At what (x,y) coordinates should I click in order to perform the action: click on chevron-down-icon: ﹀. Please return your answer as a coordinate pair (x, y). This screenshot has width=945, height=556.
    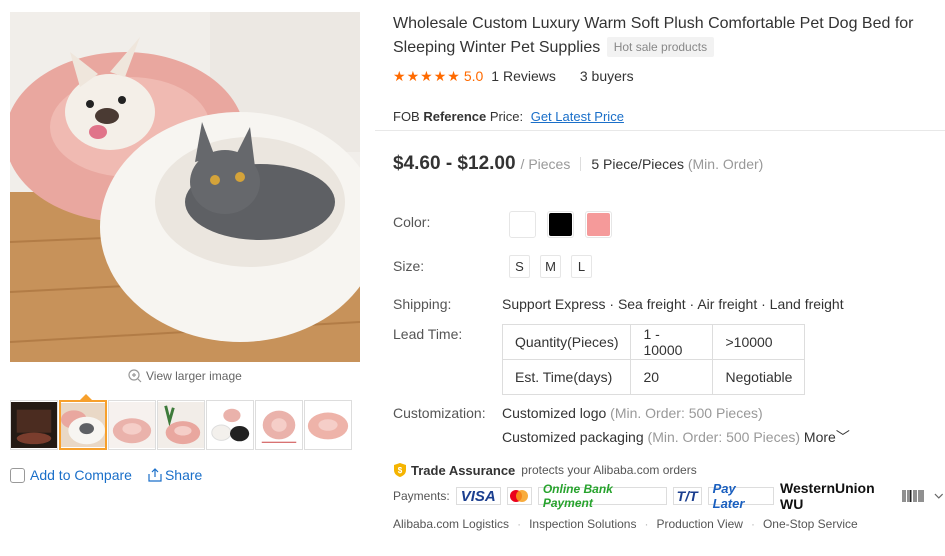
    Looking at the image, I should click on (842, 437).